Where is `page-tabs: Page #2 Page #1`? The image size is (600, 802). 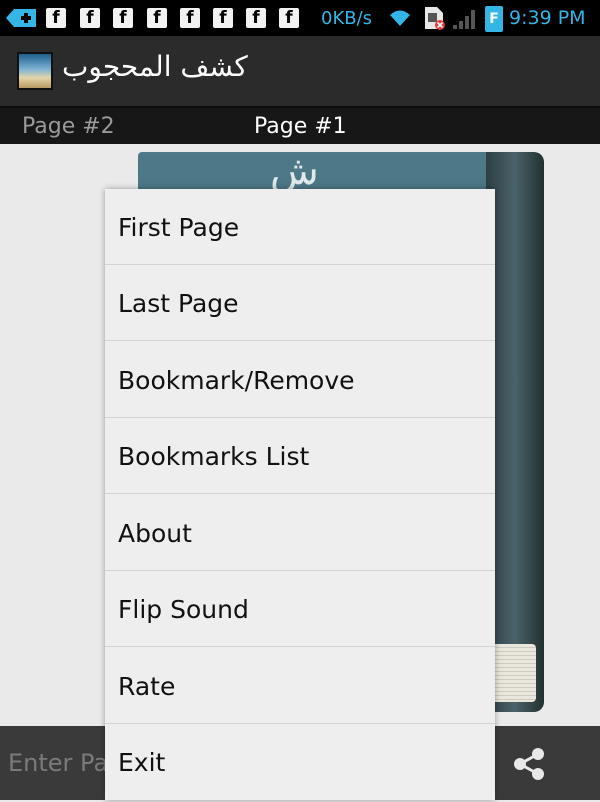
page-tabs: Page #2 Page #1 is located at coordinates (300, 125).